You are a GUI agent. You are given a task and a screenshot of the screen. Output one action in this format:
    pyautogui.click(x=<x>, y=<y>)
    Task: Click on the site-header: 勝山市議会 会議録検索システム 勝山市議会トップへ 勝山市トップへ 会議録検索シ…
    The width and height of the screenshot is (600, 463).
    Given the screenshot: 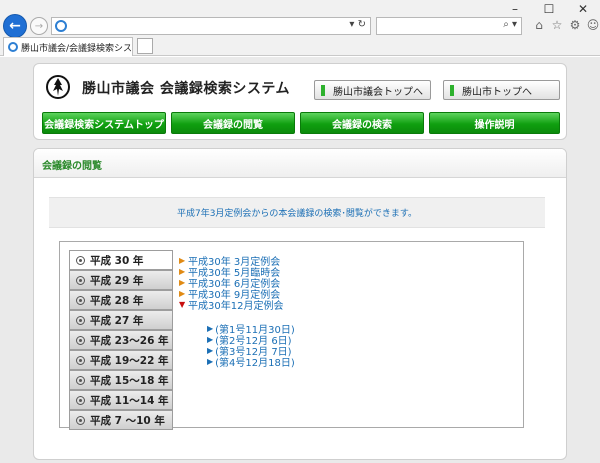 What is the action you would take?
    pyautogui.click(x=300, y=101)
    